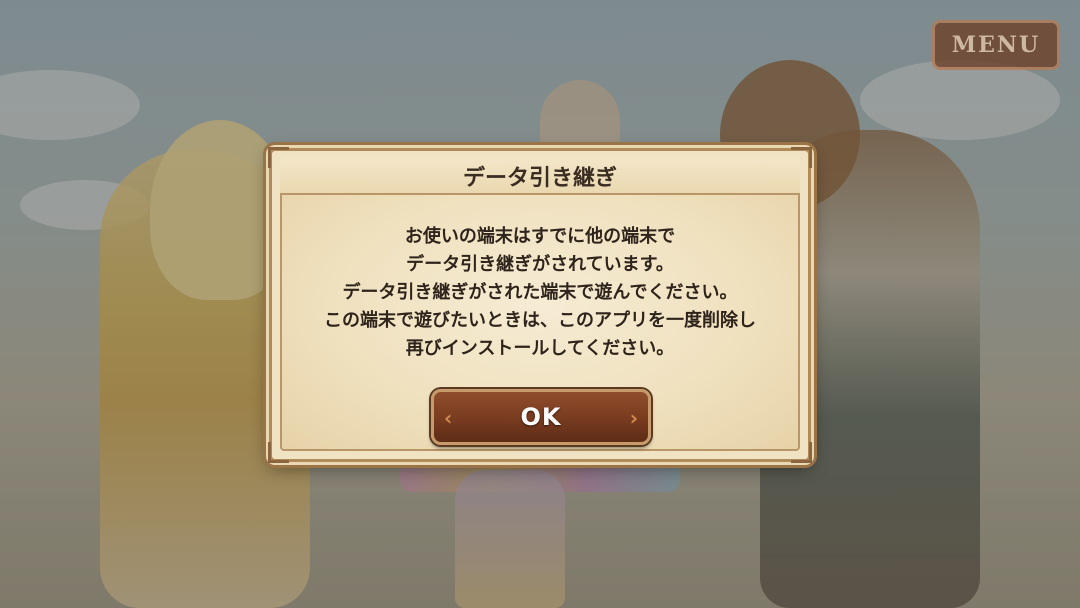 This screenshot has height=608, width=1080. I want to click on ok-button: ‹ OK ›, so click(541, 417).